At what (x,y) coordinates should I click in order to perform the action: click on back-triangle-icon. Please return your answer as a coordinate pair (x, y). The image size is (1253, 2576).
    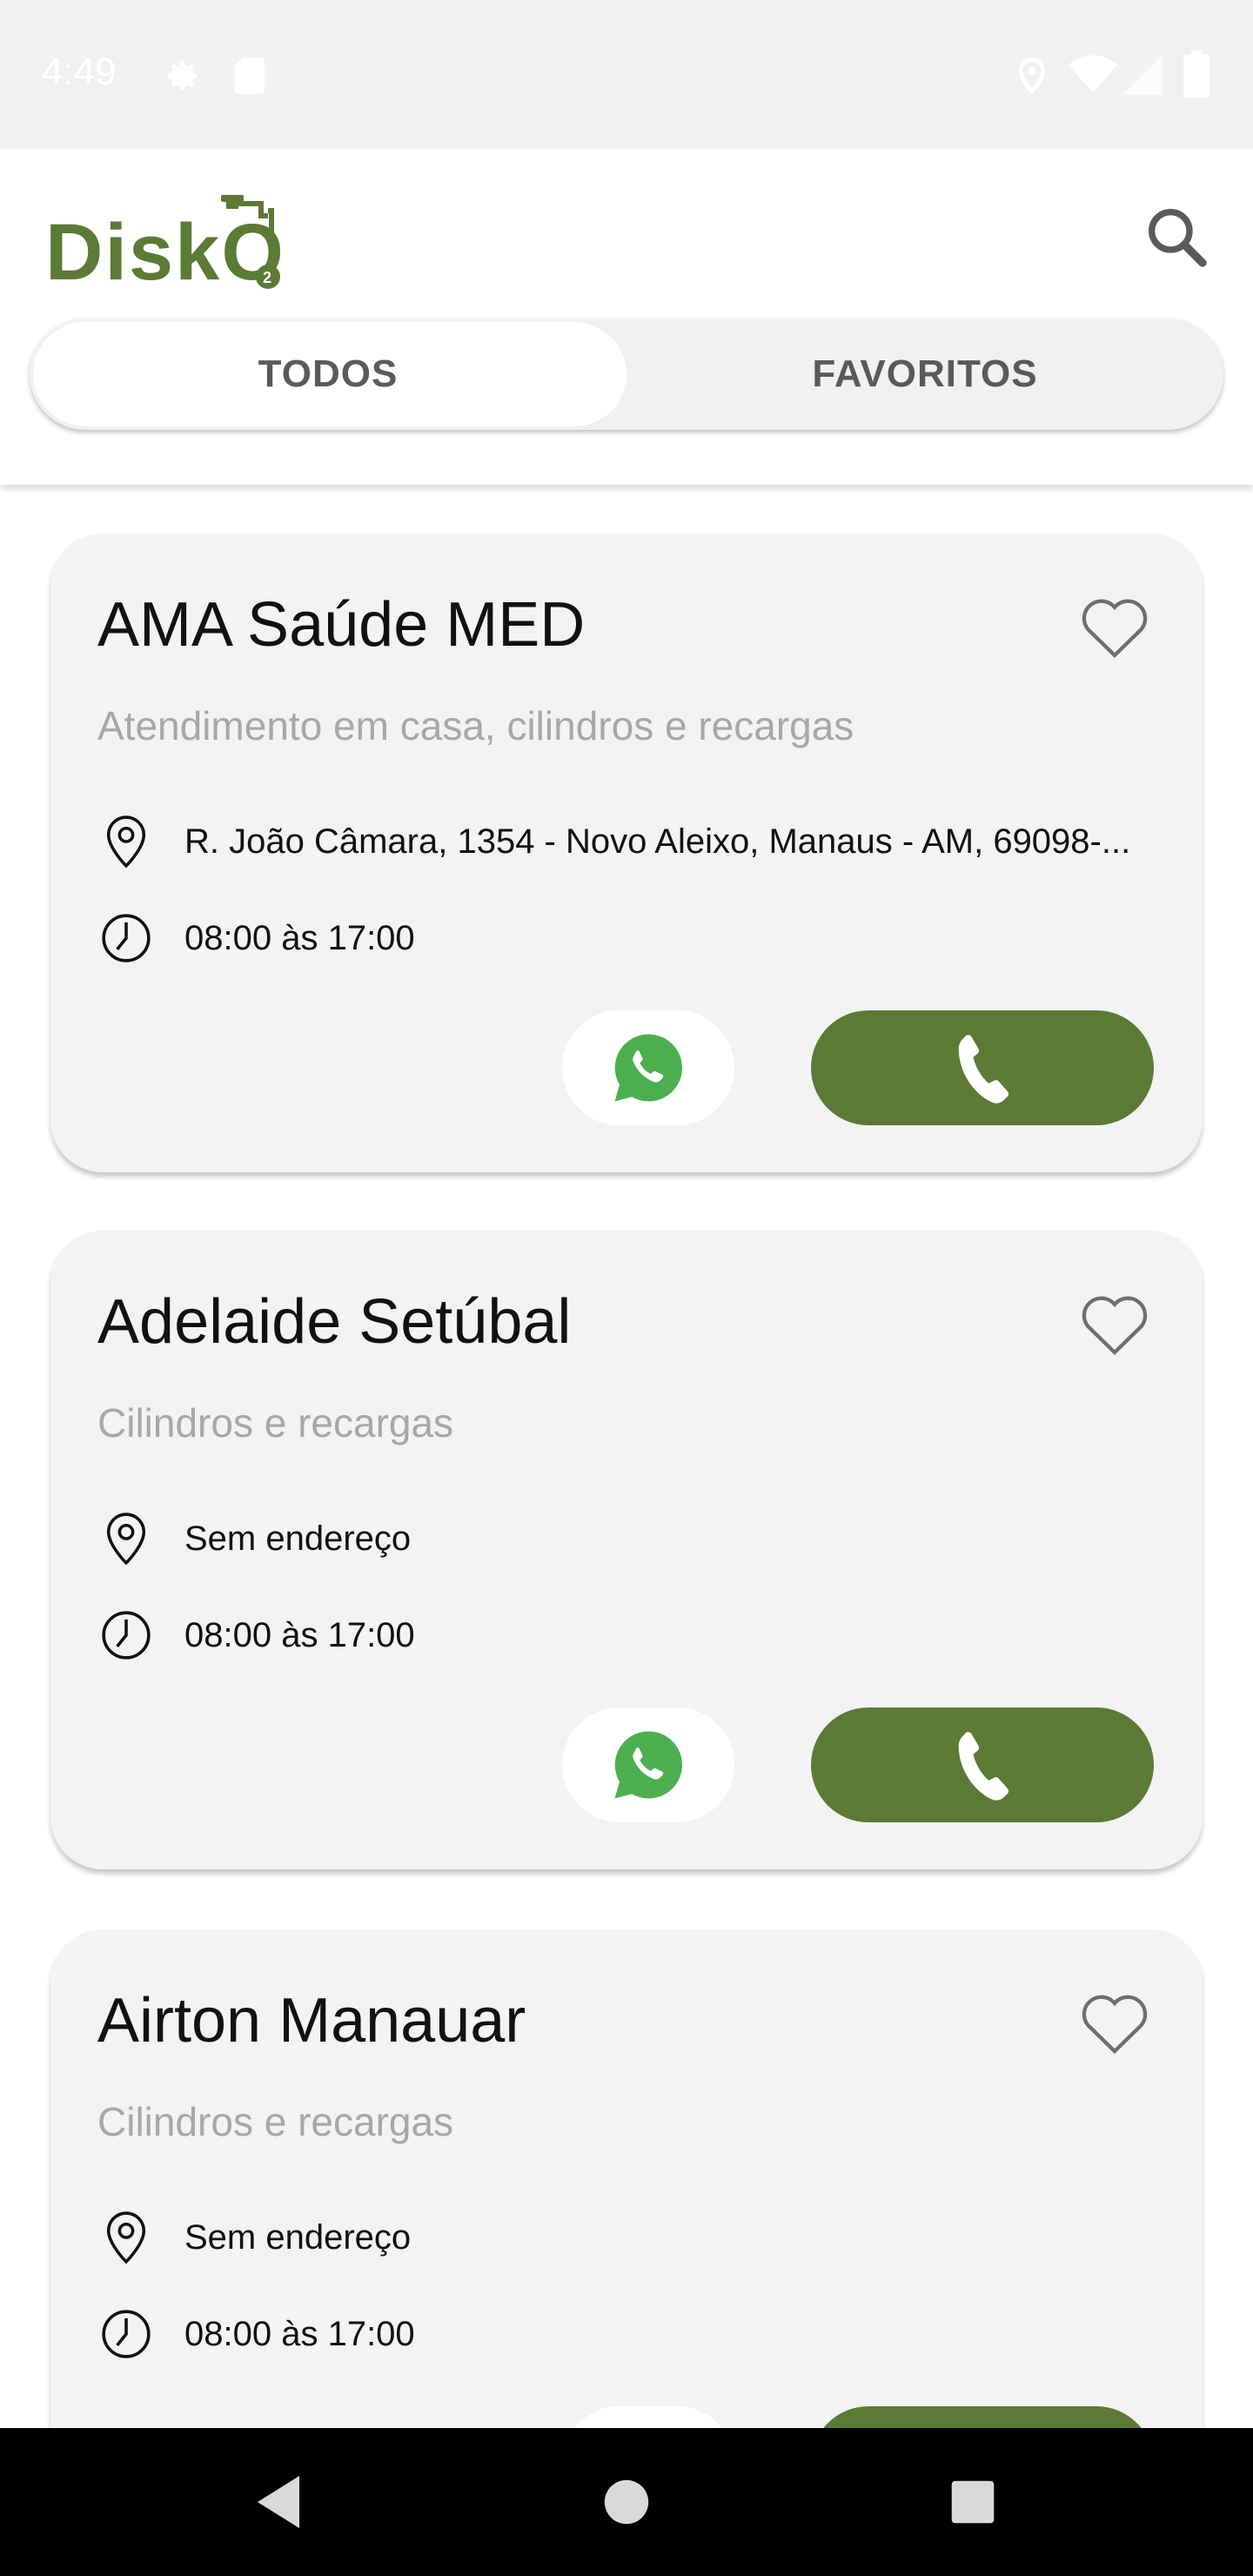
    Looking at the image, I should click on (278, 2502).